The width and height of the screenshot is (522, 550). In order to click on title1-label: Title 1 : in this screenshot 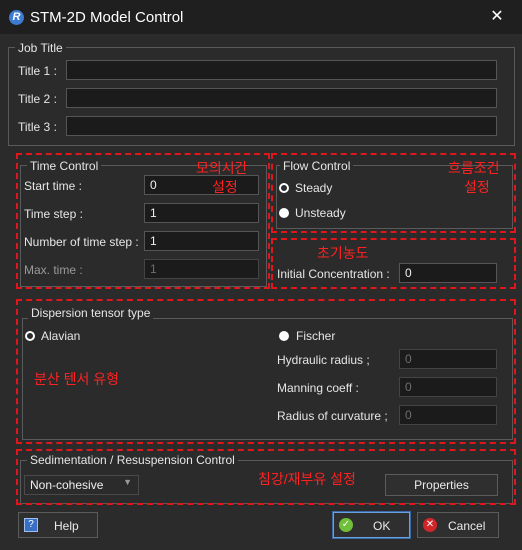, I will do `click(37, 71)`.